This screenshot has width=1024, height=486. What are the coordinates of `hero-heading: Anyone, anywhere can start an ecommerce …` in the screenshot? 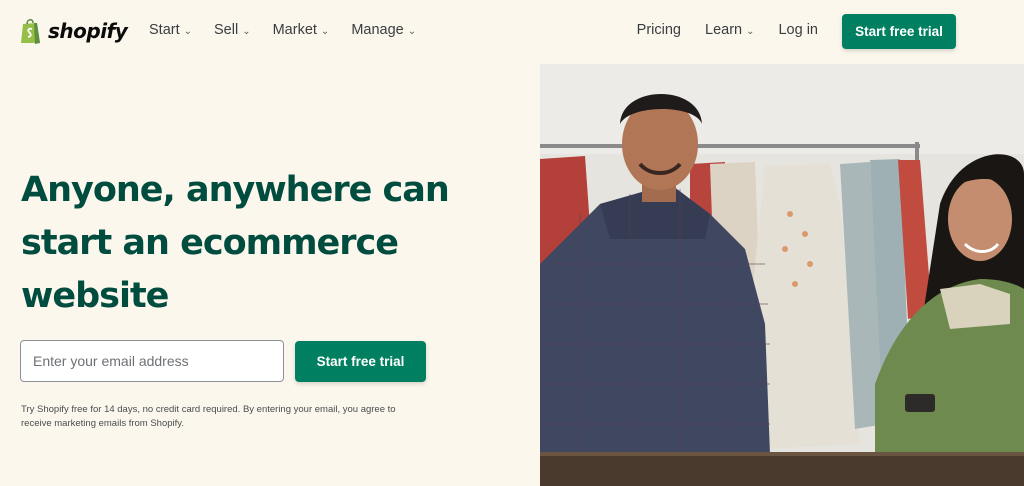 It's located at (251, 243).